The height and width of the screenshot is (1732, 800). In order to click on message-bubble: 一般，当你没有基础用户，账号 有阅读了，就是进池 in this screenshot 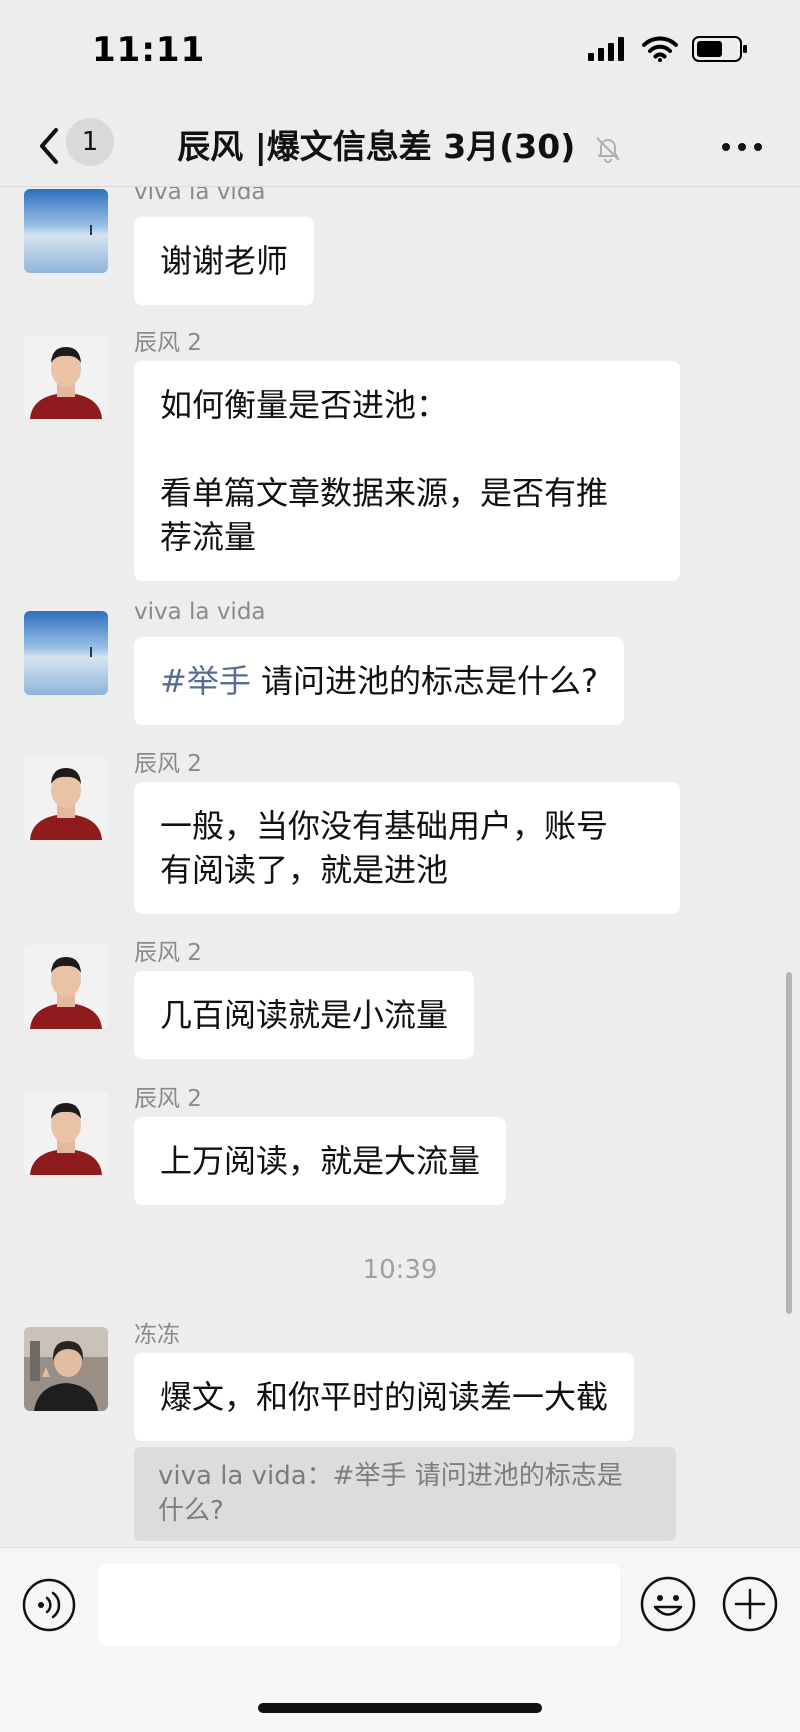, I will do `click(407, 848)`.